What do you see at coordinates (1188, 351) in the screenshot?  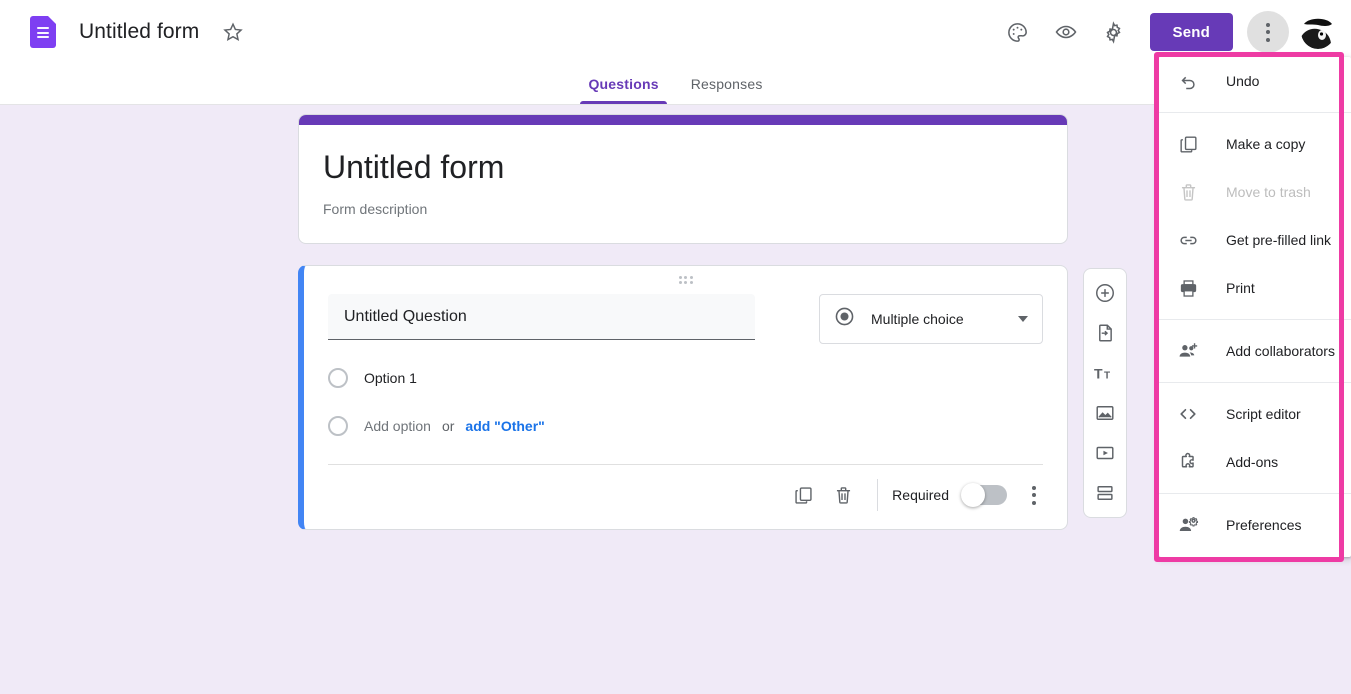 I see `add-people-icon` at bounding box center [1188, 351].